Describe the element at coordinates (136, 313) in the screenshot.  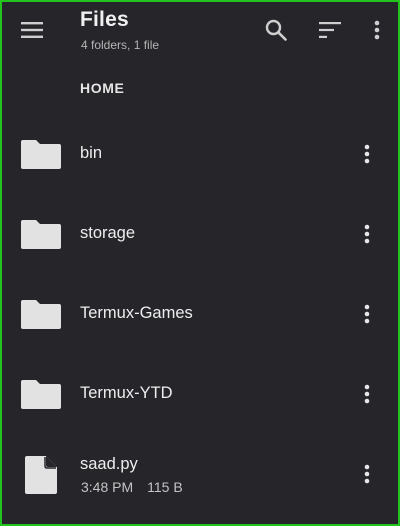
I see `item-name: Termux-Games` at that location.